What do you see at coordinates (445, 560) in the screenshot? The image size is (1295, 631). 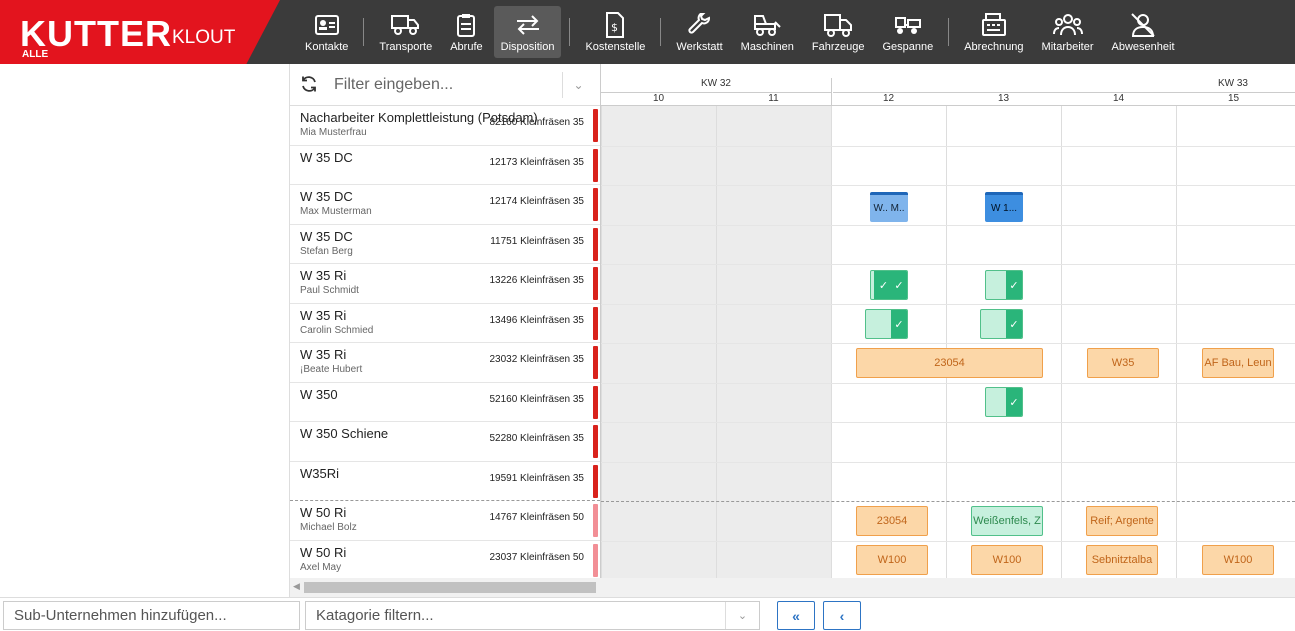 I see `resource-row: W 50 Ri Axel May 23037 Kleinfräsen 50` at bounding box center [445, 560].